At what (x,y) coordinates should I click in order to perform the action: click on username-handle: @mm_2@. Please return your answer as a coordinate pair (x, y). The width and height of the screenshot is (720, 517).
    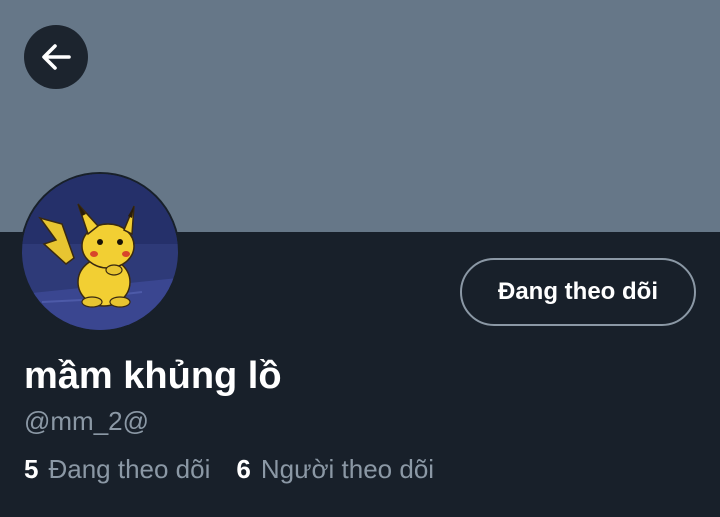
    Looking at the image, I should click on (87, 421).